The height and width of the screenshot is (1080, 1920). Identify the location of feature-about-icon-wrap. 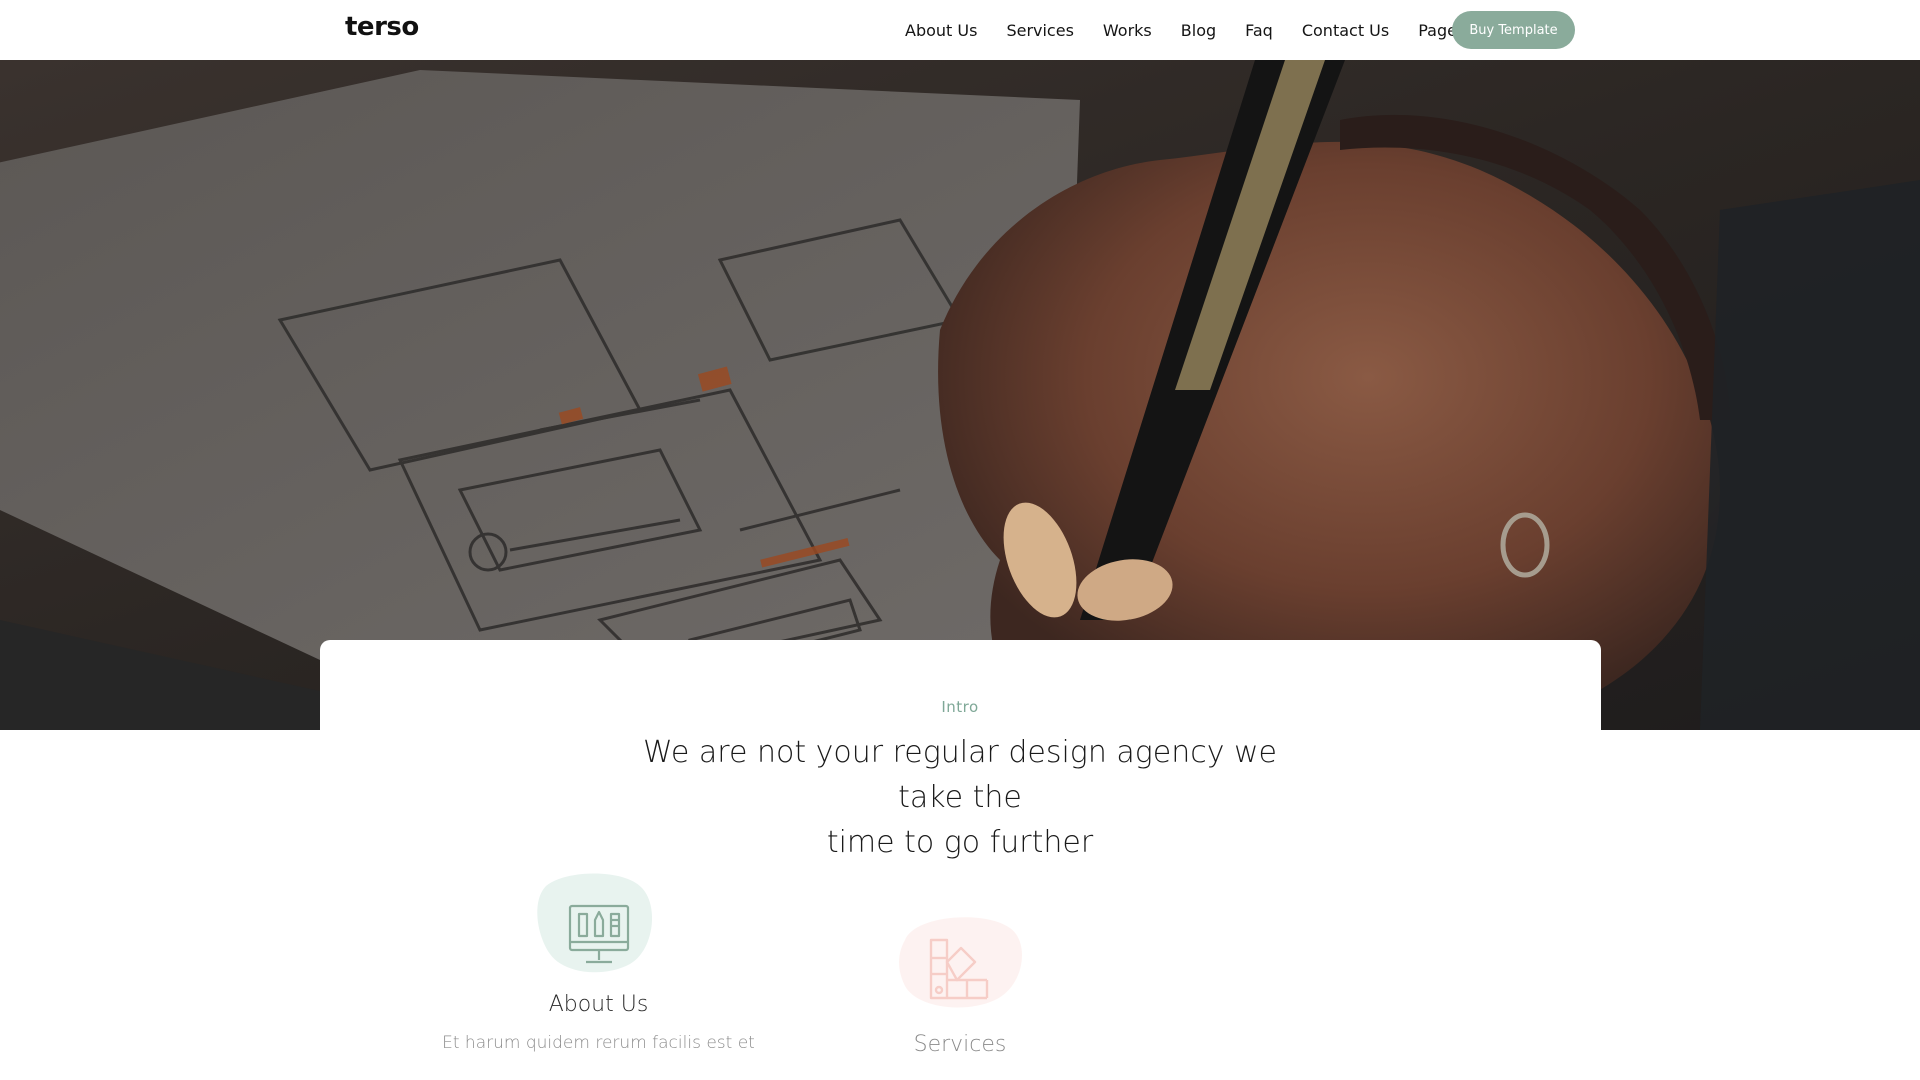
(599, 925).